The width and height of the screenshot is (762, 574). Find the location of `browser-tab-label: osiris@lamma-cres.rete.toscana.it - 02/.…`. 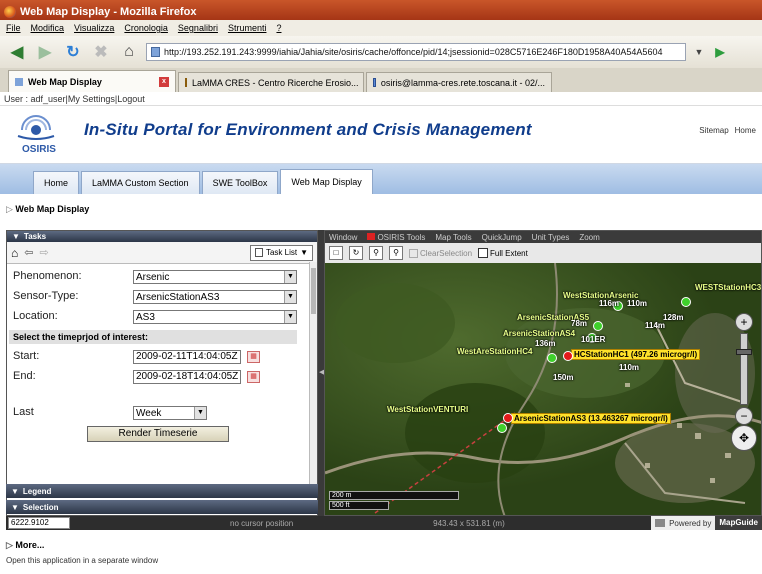

browser-tab-label: osiris@lamma-cres.rete.toscana.it - 02/.… is located at coordinates (462, 82).